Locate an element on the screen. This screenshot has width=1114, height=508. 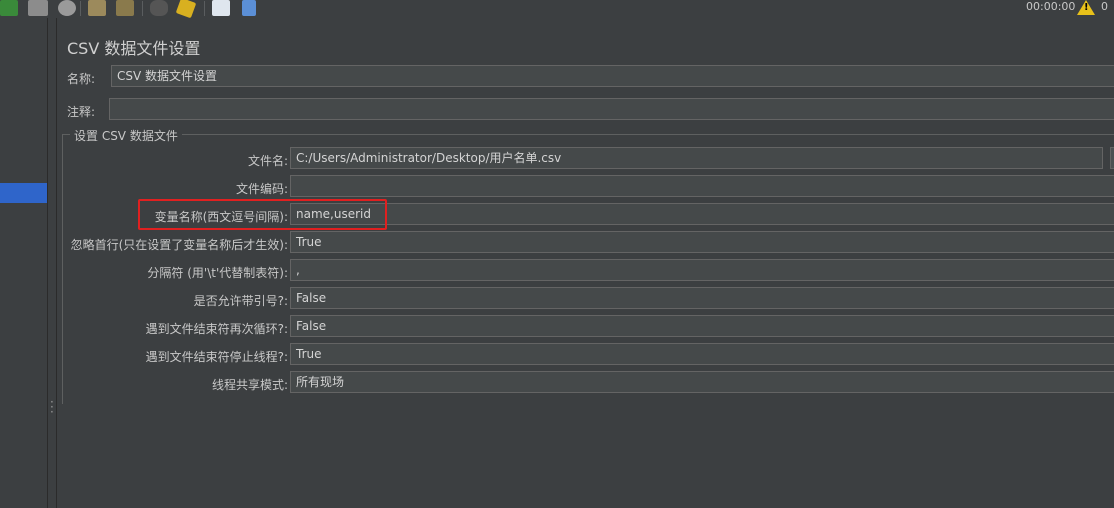
browse-button is located at coordinates (1112, 158).